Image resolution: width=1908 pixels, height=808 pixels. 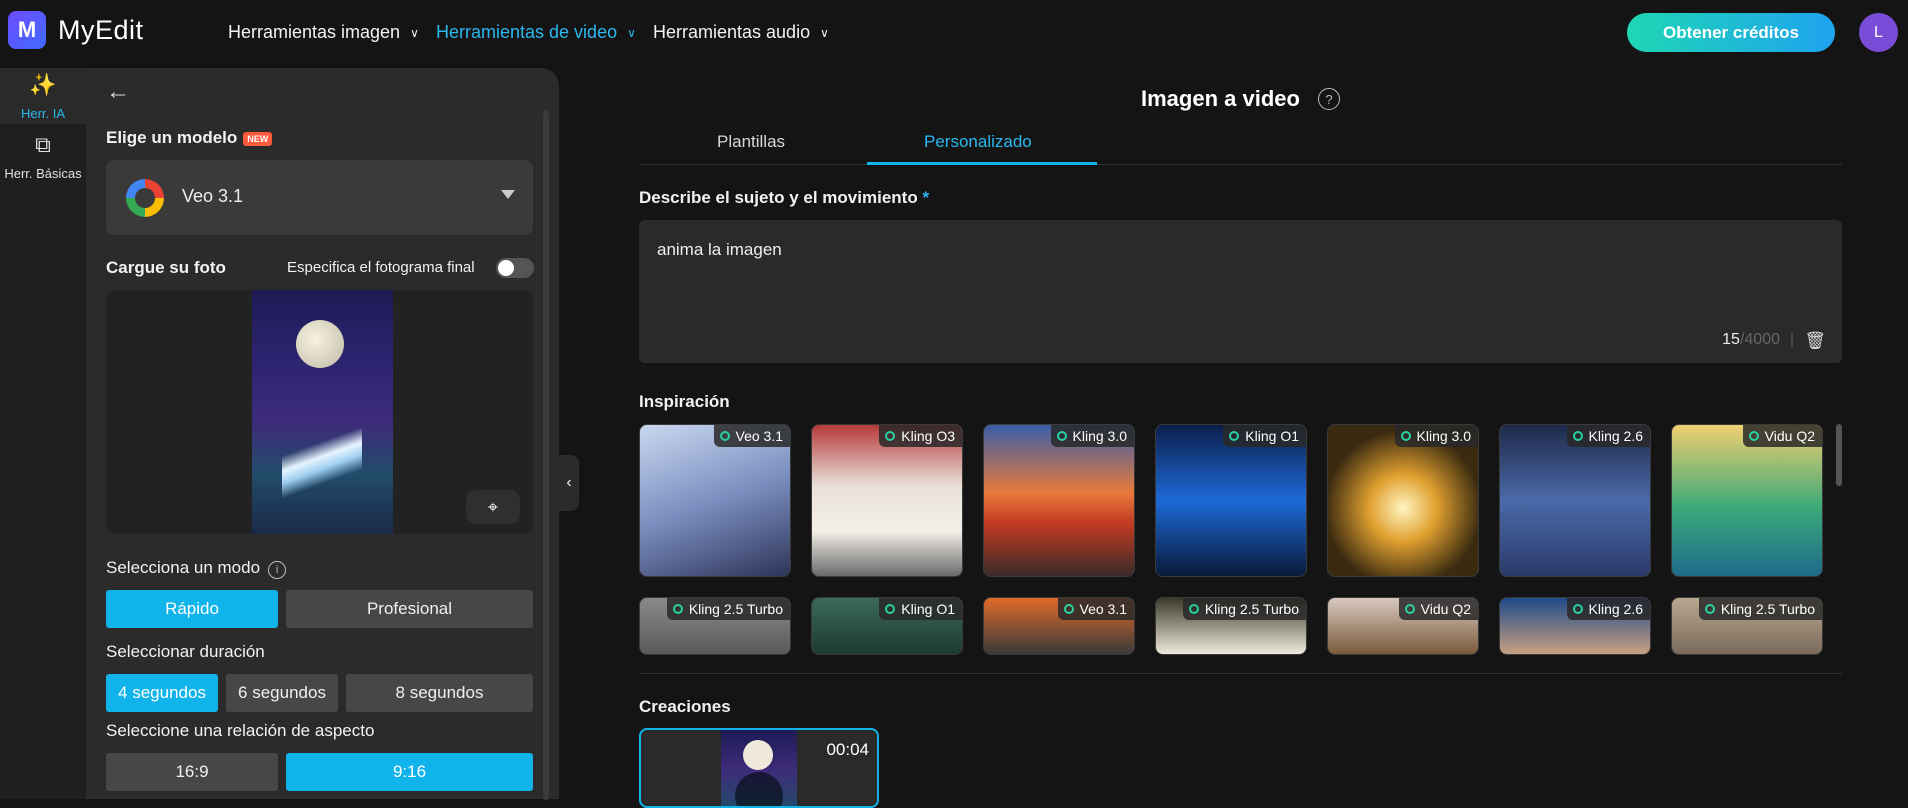 I want to click on back-arrow-icon: ←, so click(x=118, y=92).